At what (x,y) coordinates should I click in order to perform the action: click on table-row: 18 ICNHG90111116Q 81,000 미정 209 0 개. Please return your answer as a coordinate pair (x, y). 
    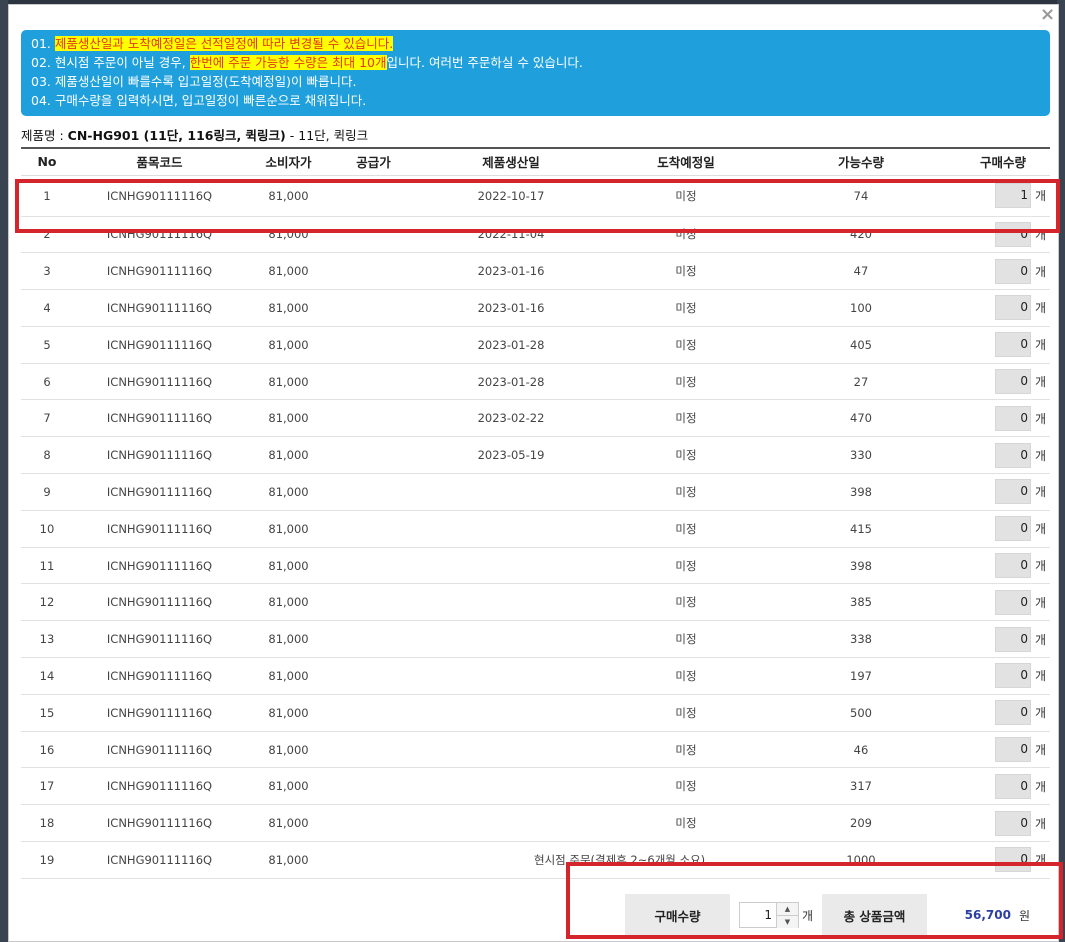
    Looking at the image, I should click on (535, 823).